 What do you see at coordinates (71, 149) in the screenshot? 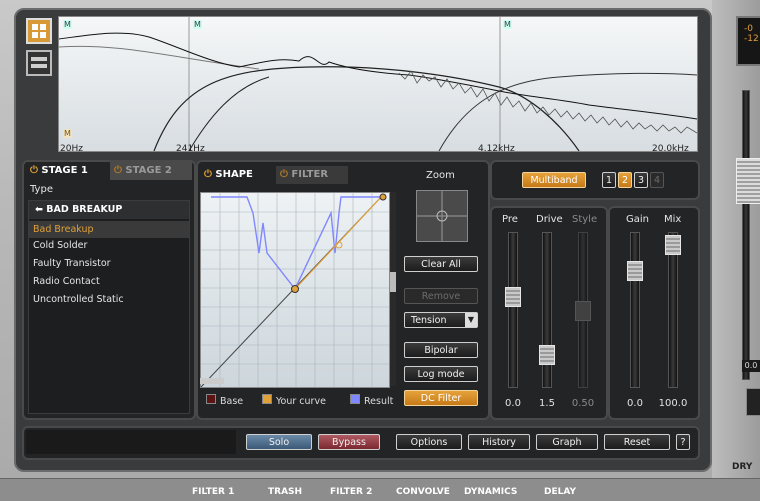
I see `freq-label-low: 20Hz` at bounding box center [71, 149].